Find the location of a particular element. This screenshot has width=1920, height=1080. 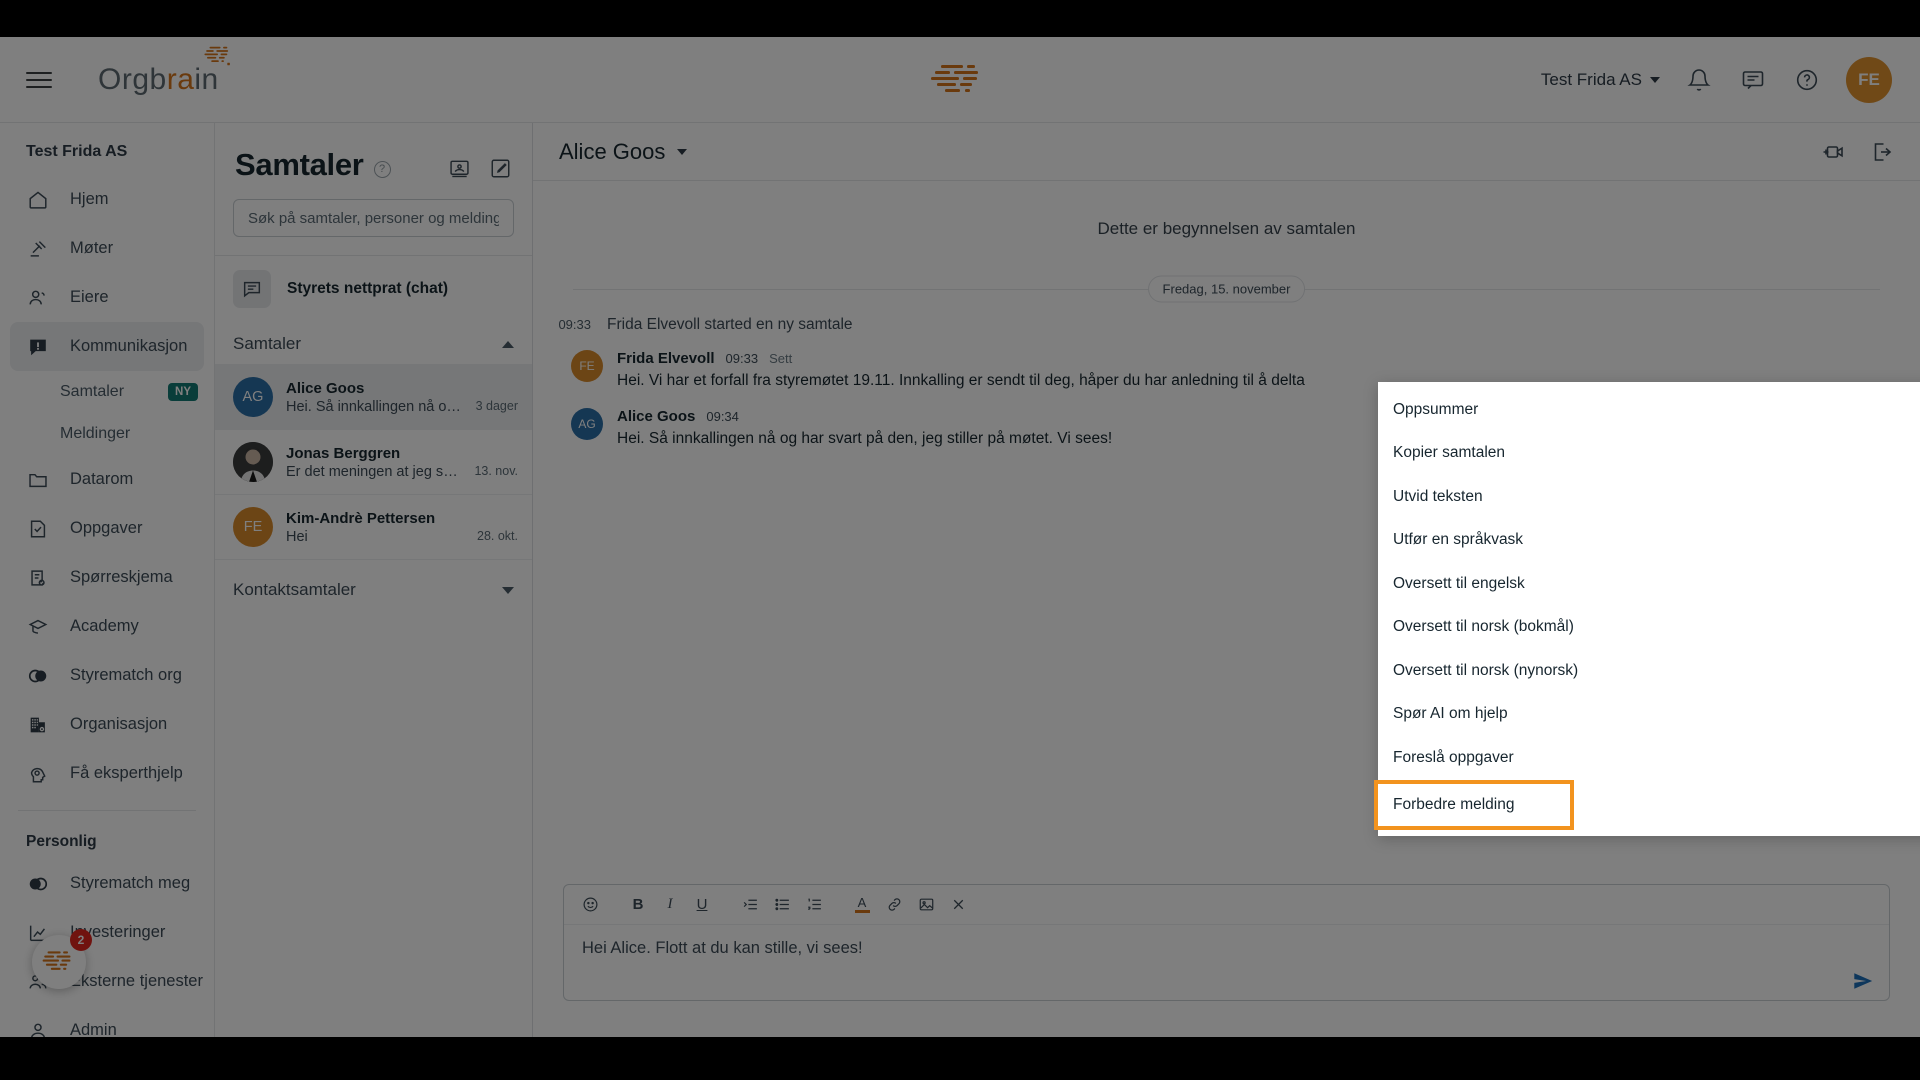

appbar-right-group: Test Frida AS FE is located at coordinates (1716, 79).